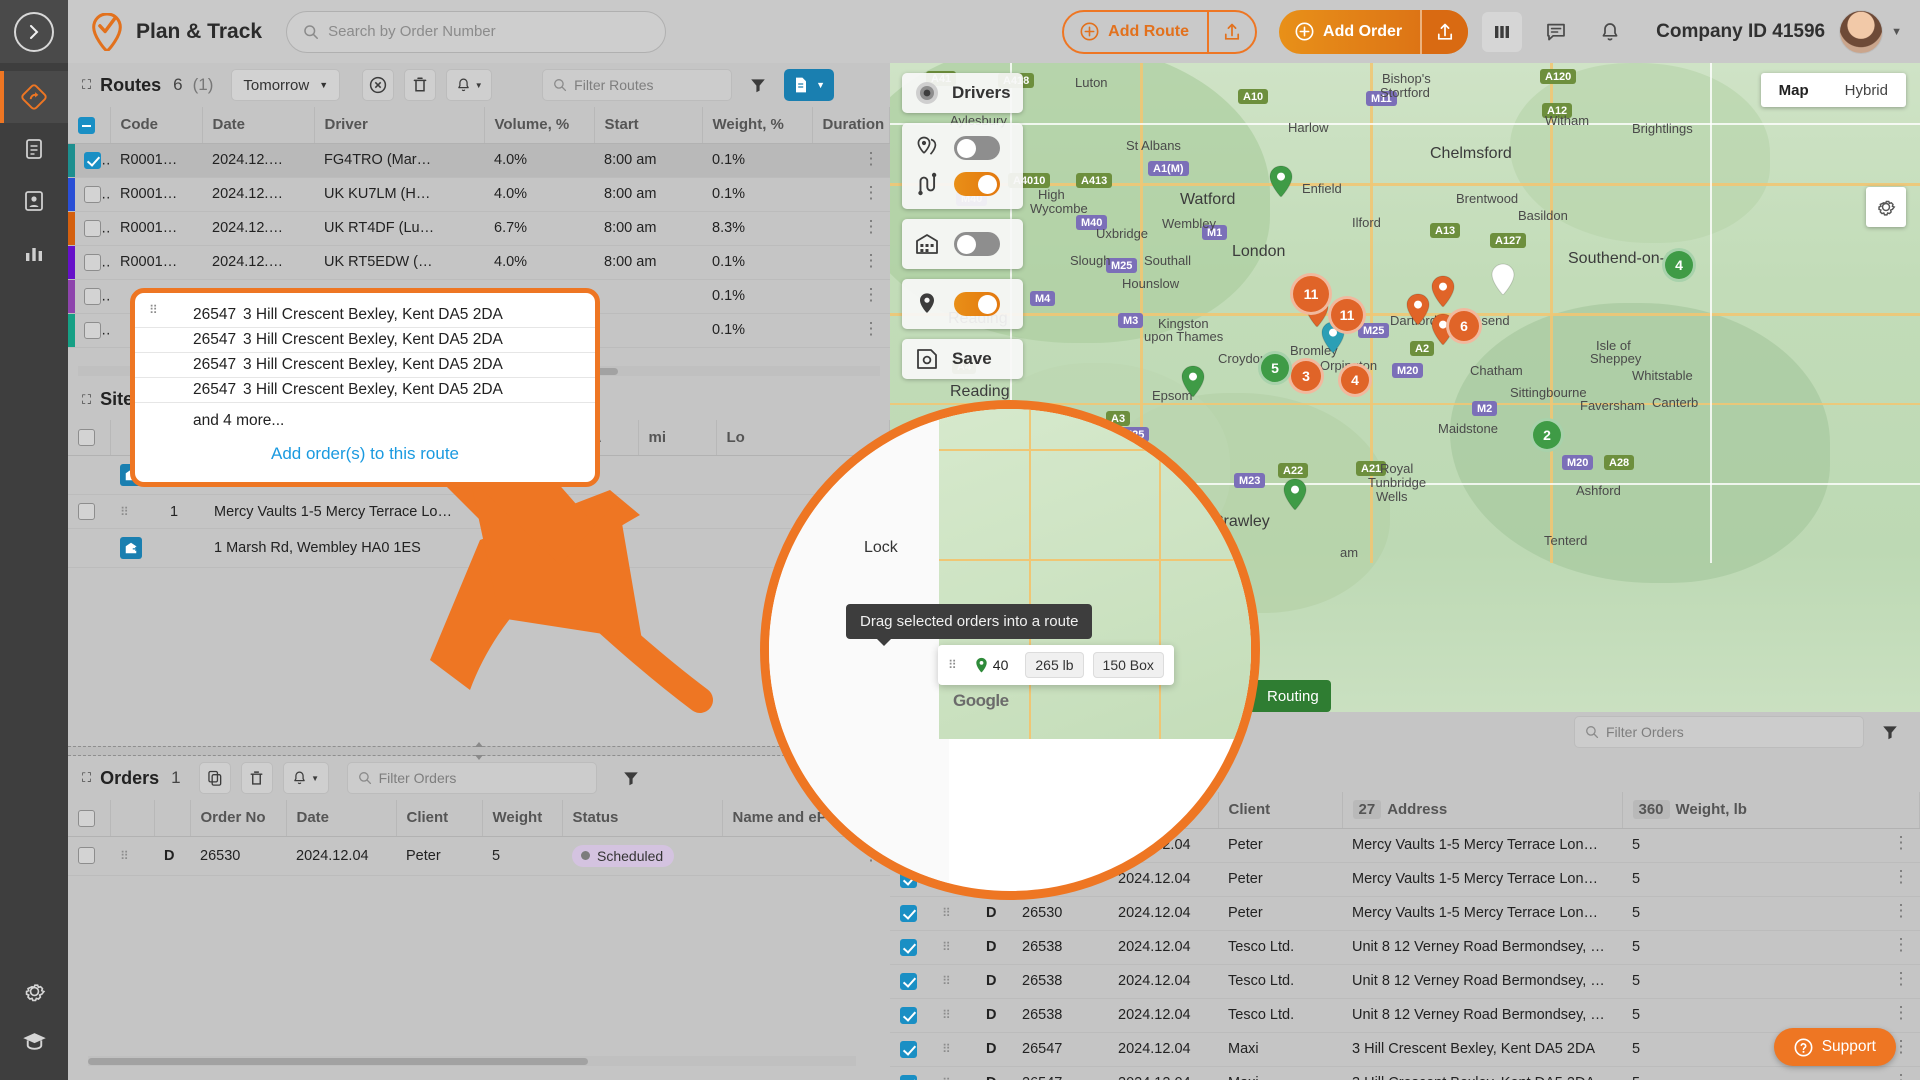 This screenshot has height=1080, width=1920. Describe the element at coordinates (637, 85) in the screenshot. I see `routes-filter-input: Filter Routes` at that location.